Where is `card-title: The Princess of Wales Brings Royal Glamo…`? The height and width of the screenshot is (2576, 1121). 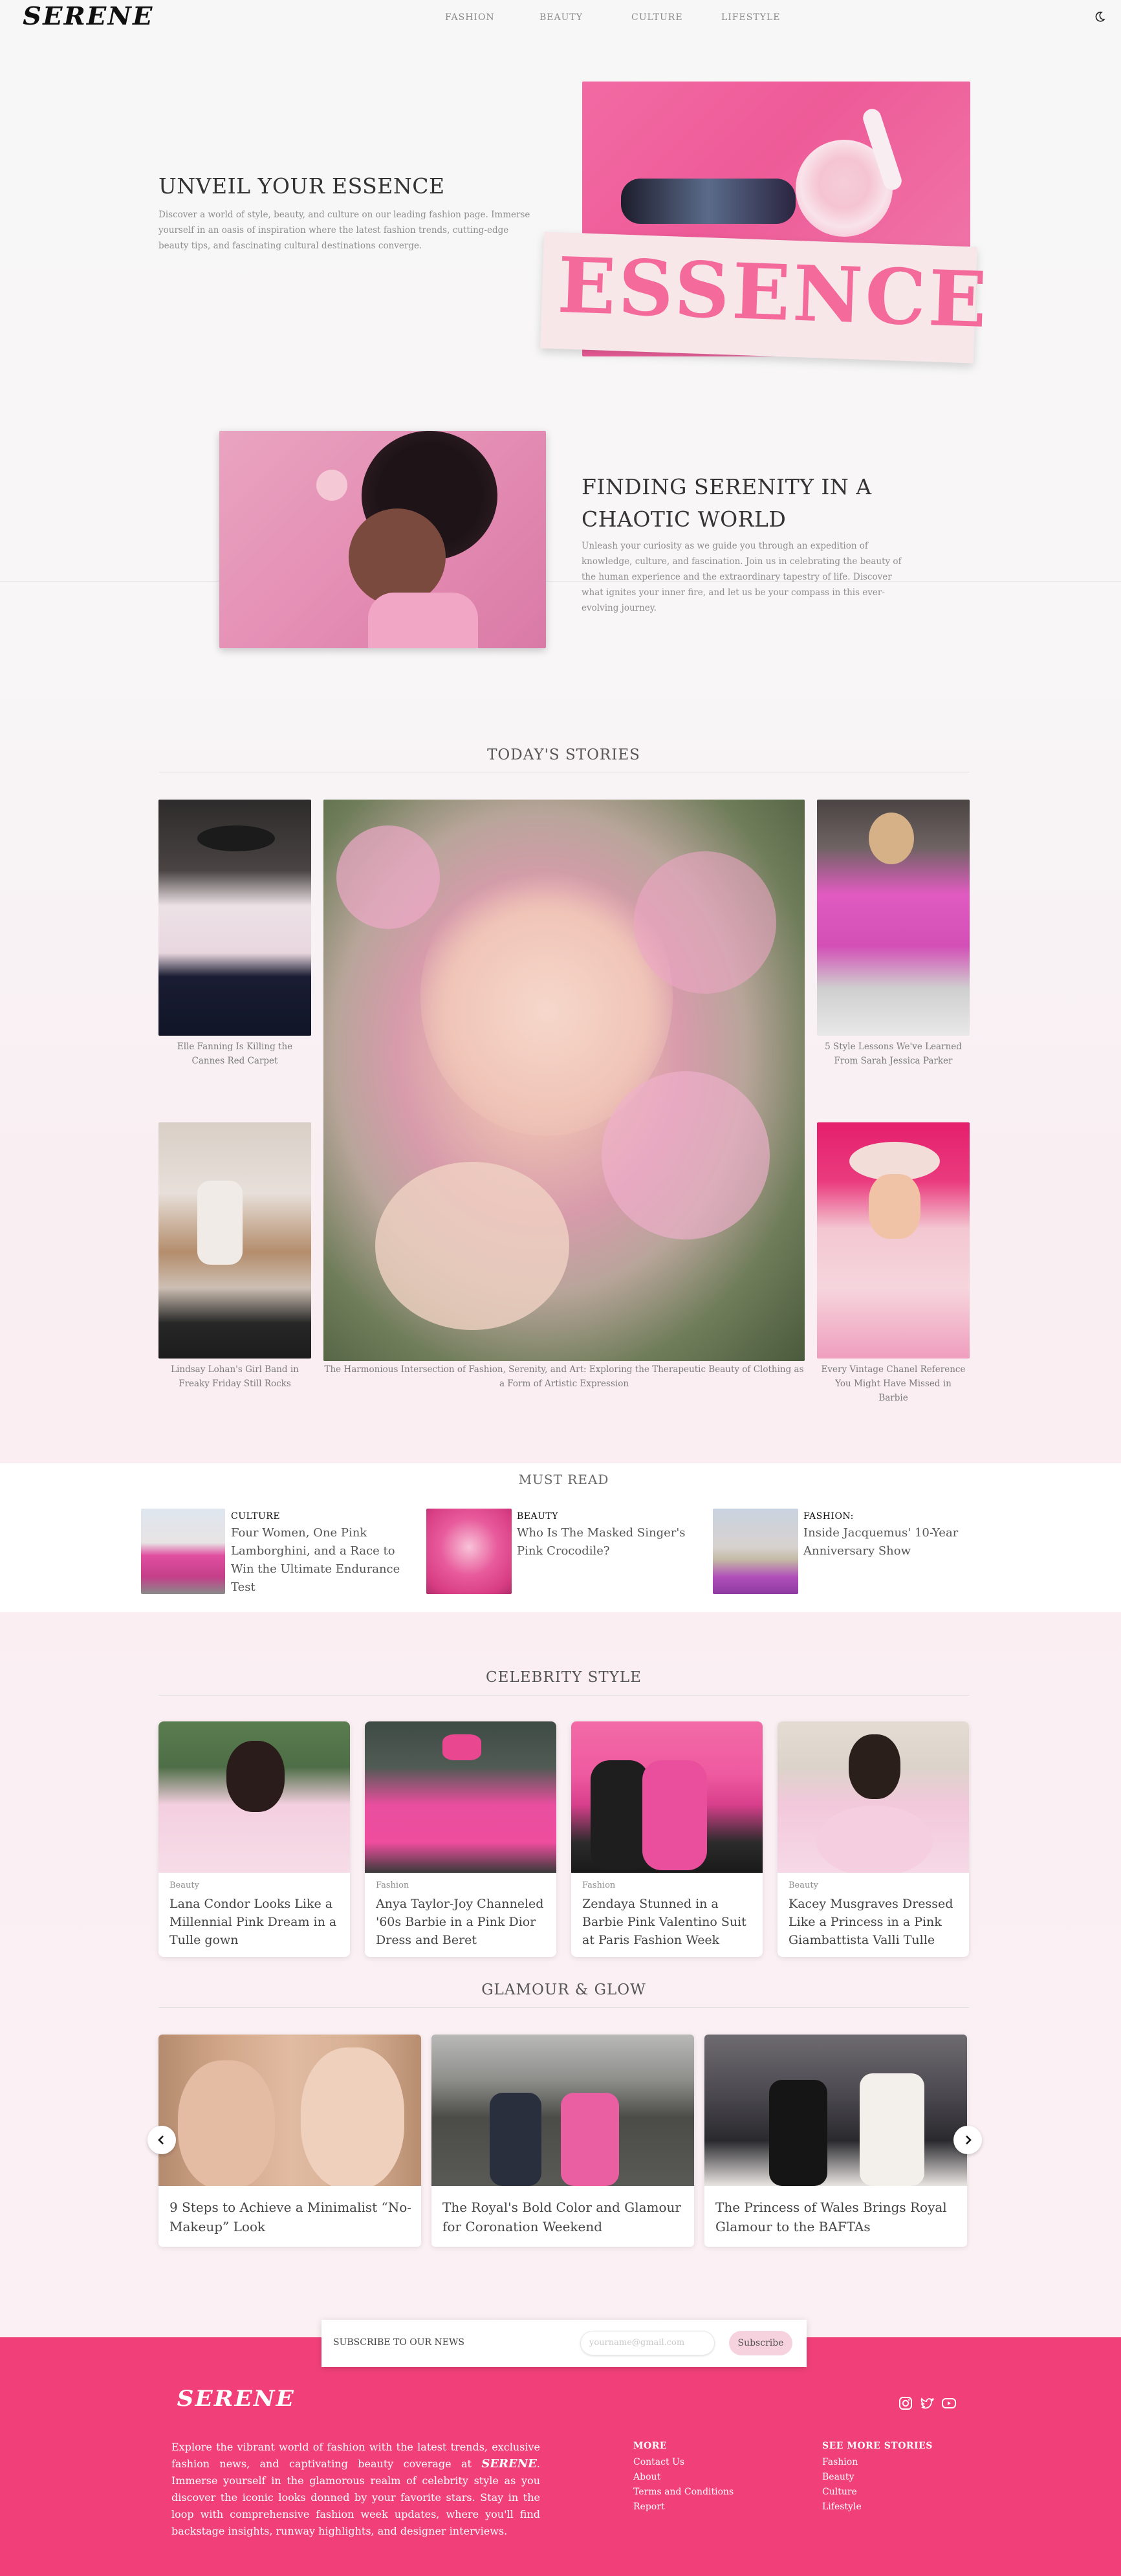 card-title: The Princess of Wales Brings Royal Glamo… is located at coordinates (836, 2217).